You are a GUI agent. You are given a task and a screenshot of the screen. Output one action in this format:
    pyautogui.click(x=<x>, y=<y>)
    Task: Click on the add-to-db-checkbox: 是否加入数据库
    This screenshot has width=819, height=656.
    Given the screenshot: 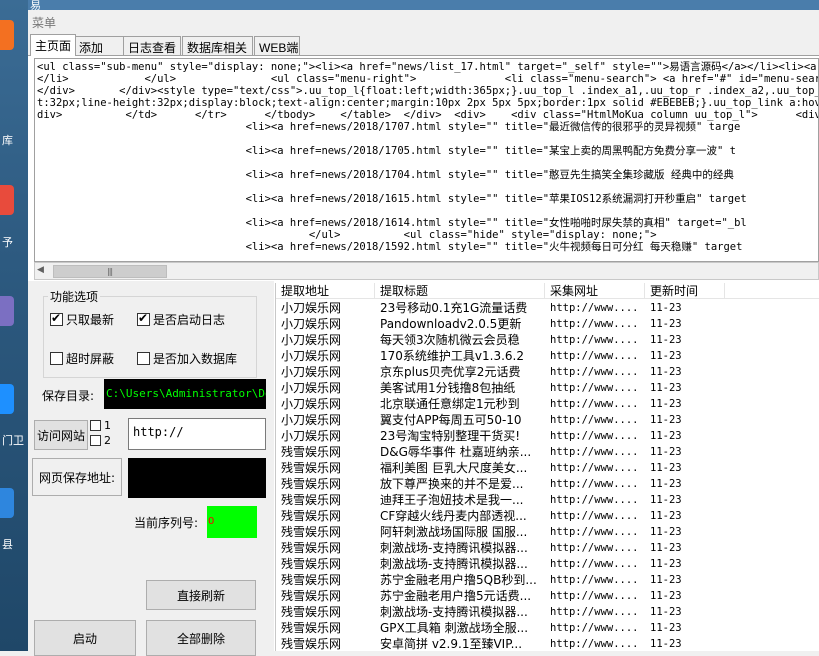 What is the action you would take?
    pyautogui.click(x=187, y=358)
    